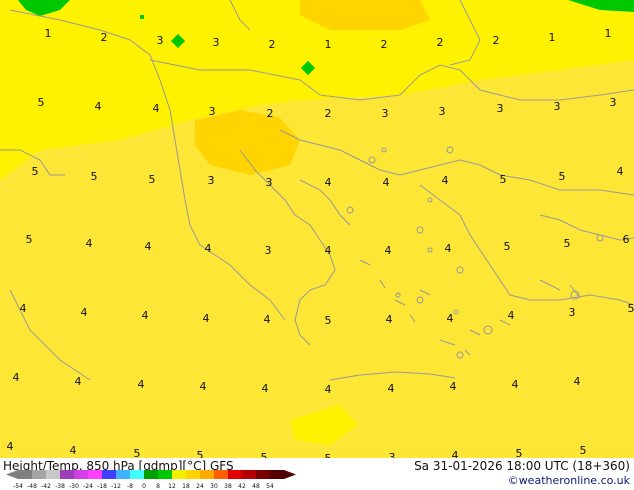 The height and width of the screenshot is (490, 634). What do you see at coordinates (569, 480) in the screenshot?
I see `credit-link: ©weatheronline.co.uk` at bounding box center [569, 480].